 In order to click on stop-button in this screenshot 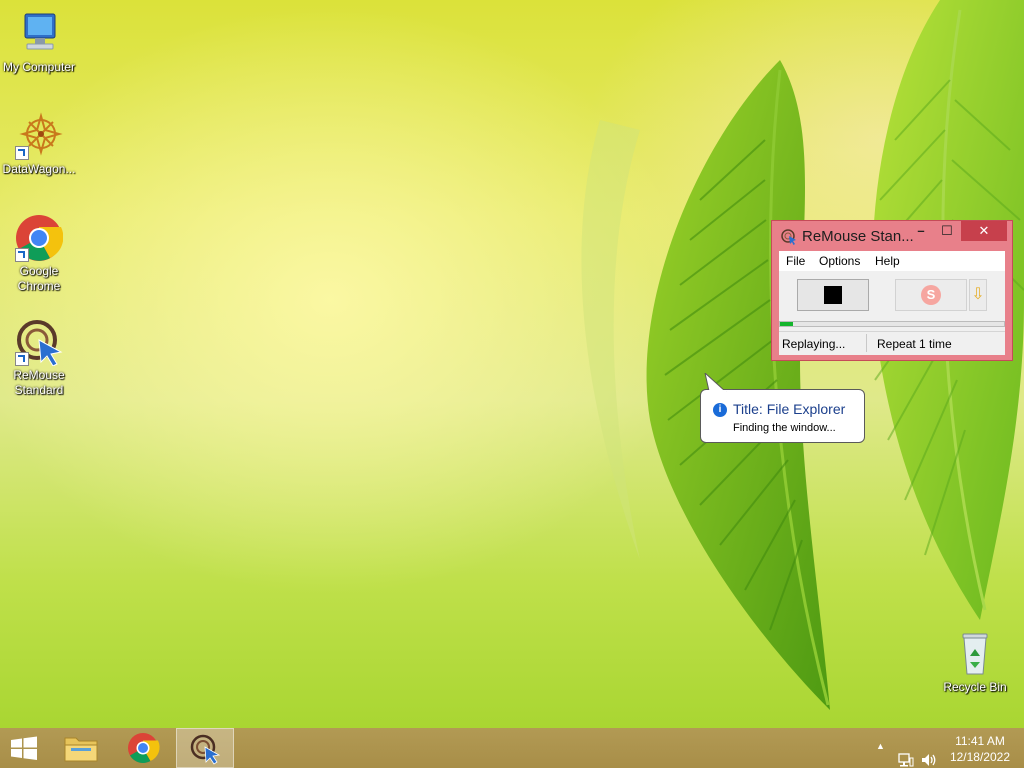, I will do `click(833, 295)`.